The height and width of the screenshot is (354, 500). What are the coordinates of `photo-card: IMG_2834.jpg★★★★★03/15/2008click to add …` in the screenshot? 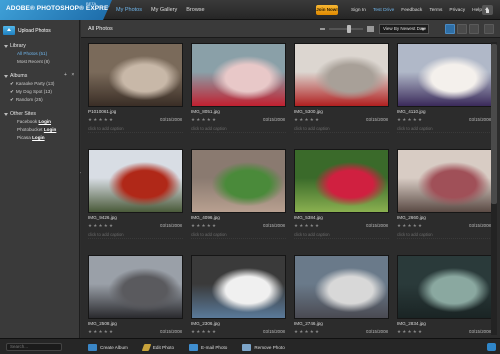 It's located at (445, 302).